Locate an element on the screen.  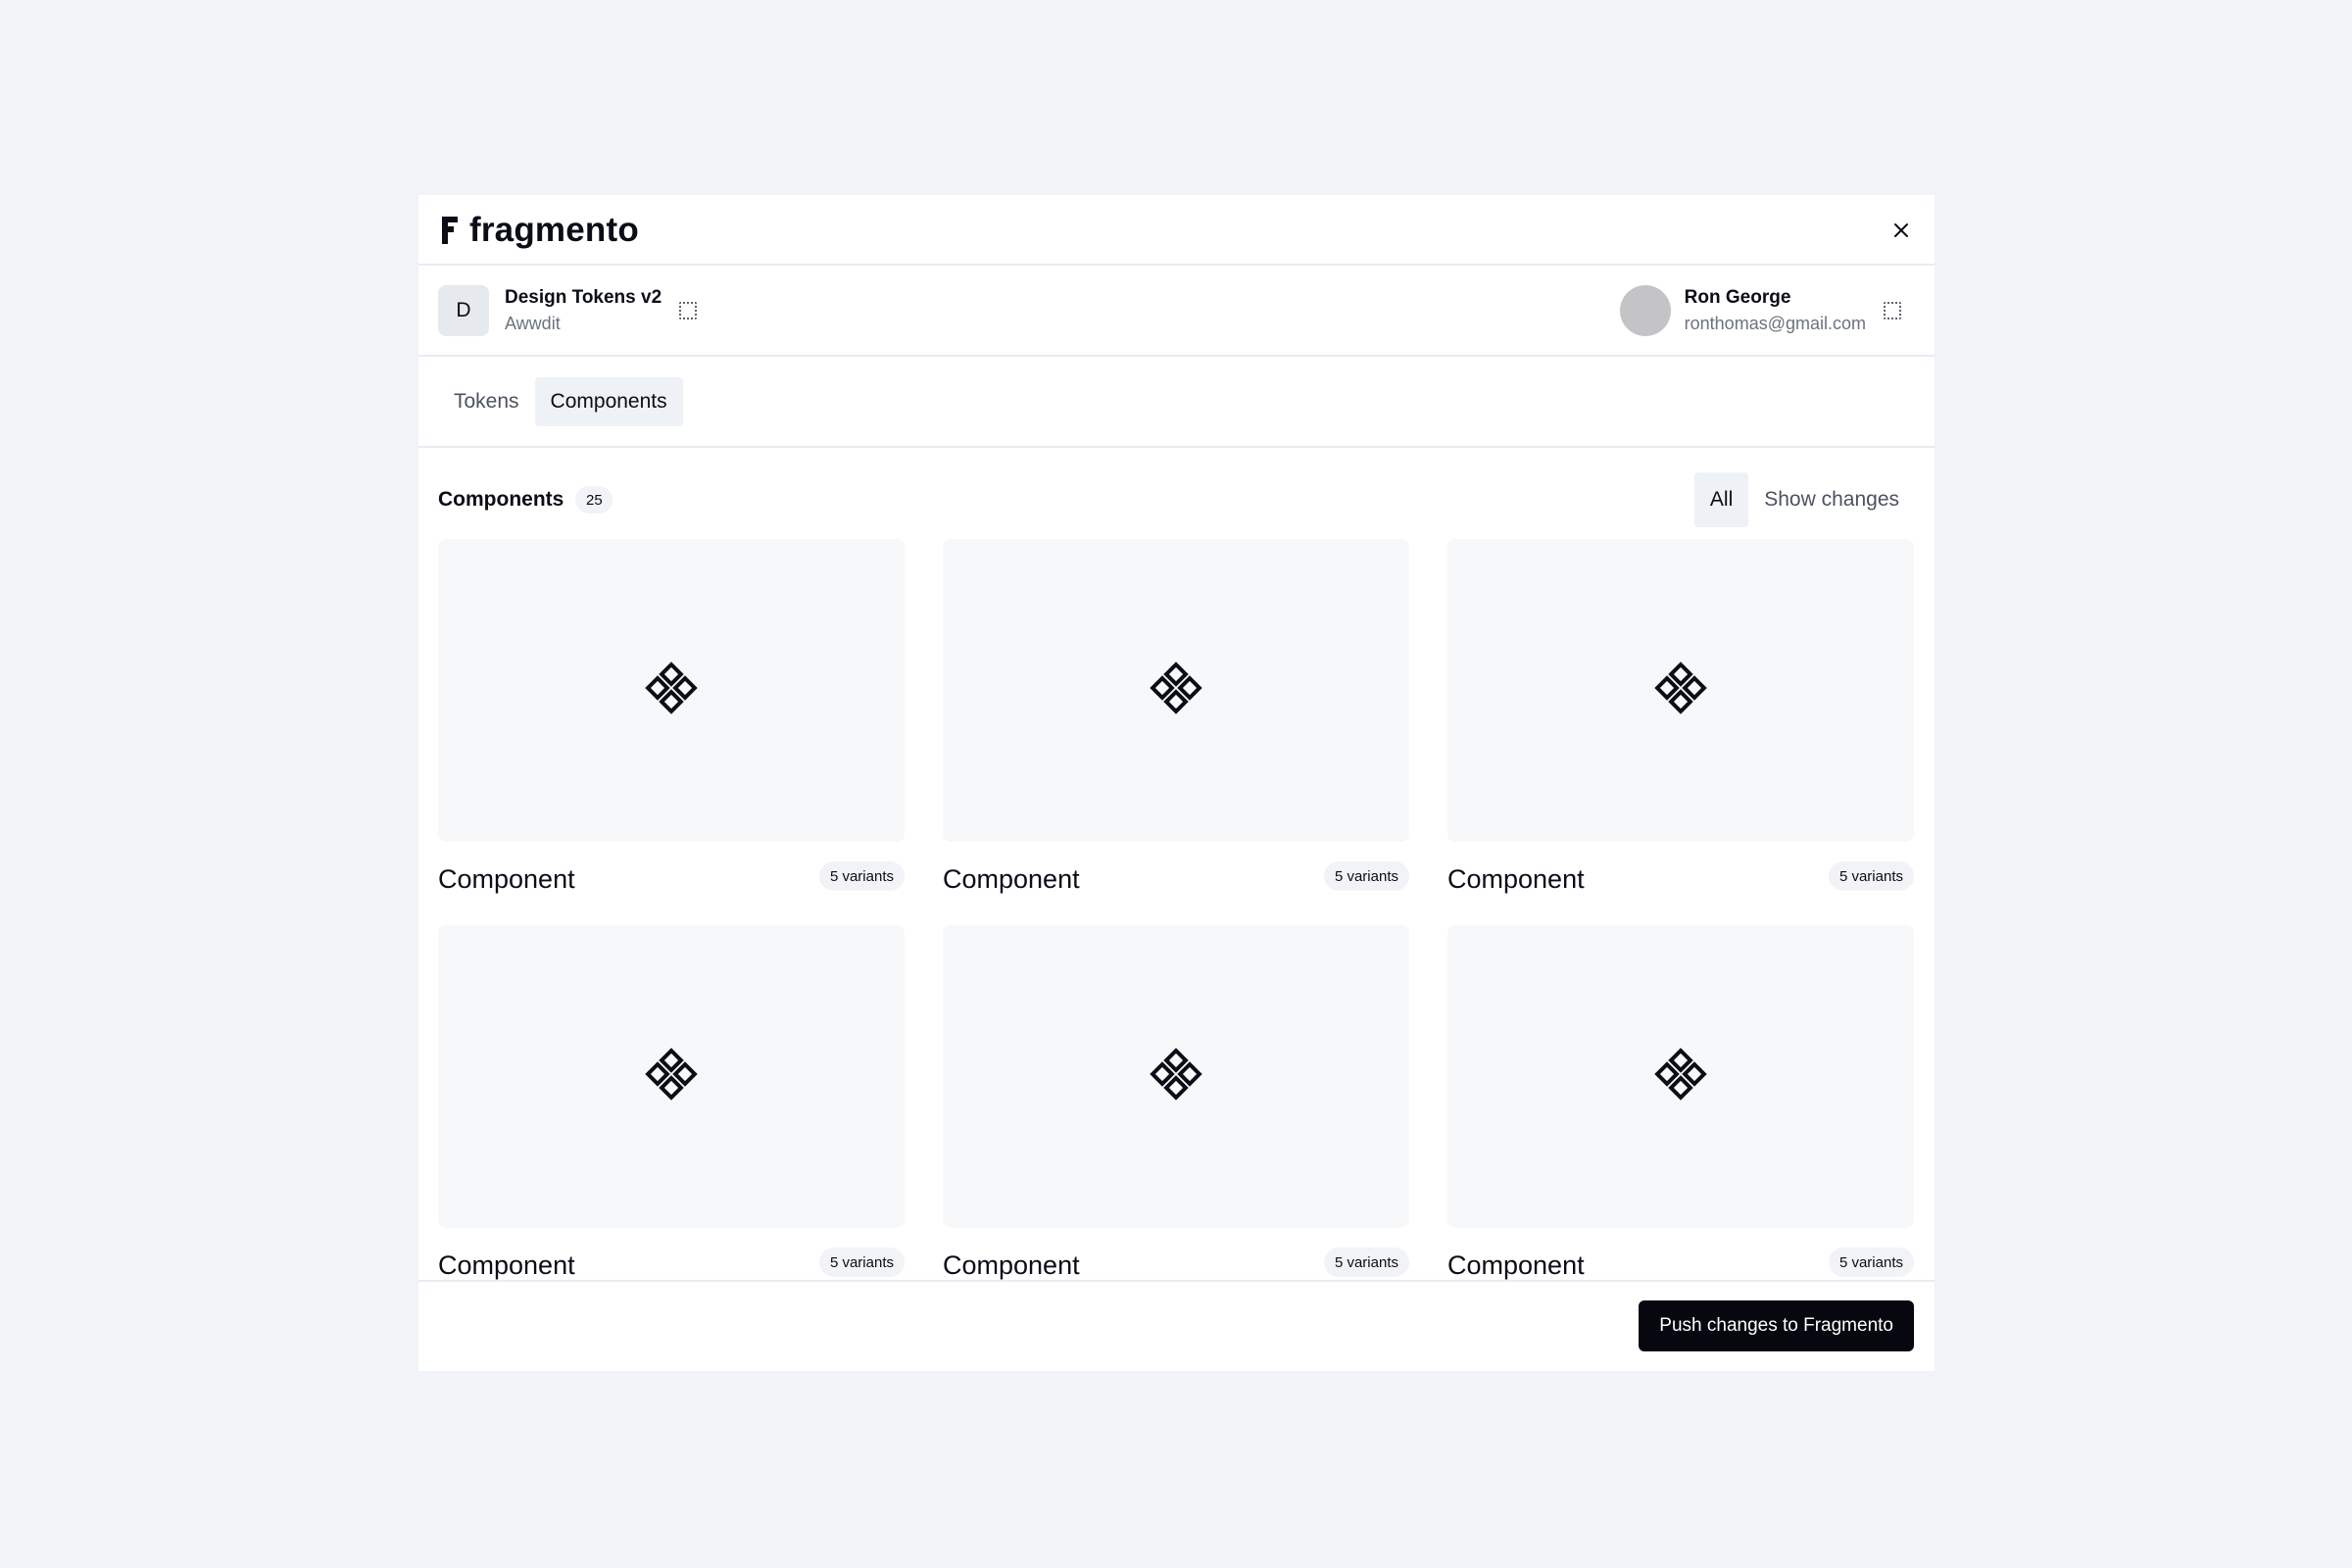
filter-toggle: All Show changes is located at coordinates (1804, 499).